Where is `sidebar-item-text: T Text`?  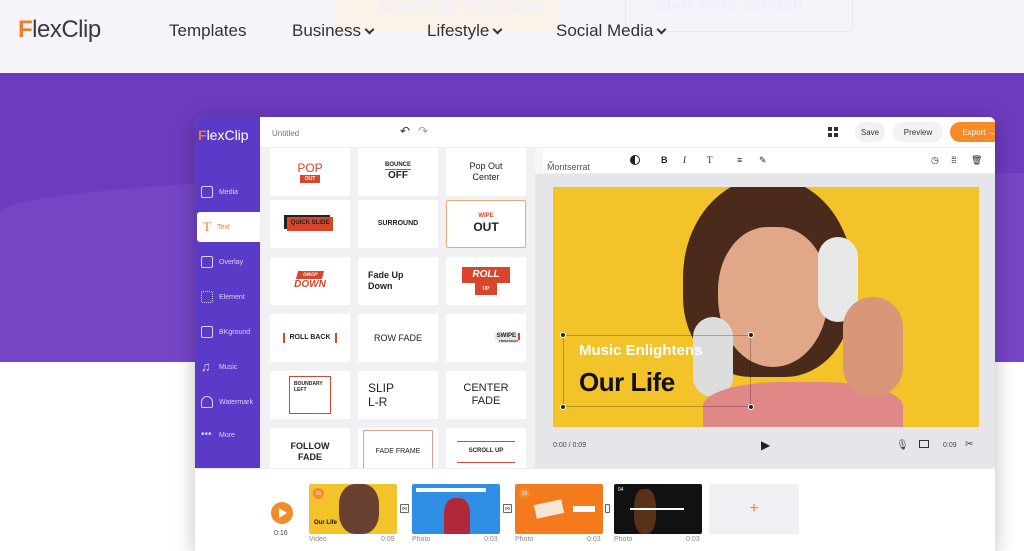 sidebar-item-text: T Text is located at coordinates (229, 227).